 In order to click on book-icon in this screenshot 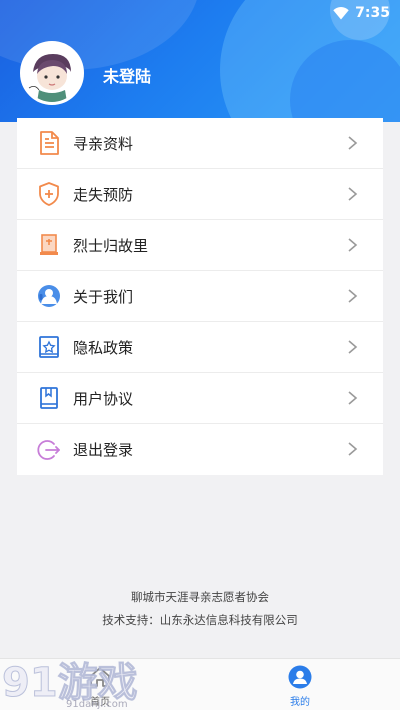, I will do `click(49, 398)`.